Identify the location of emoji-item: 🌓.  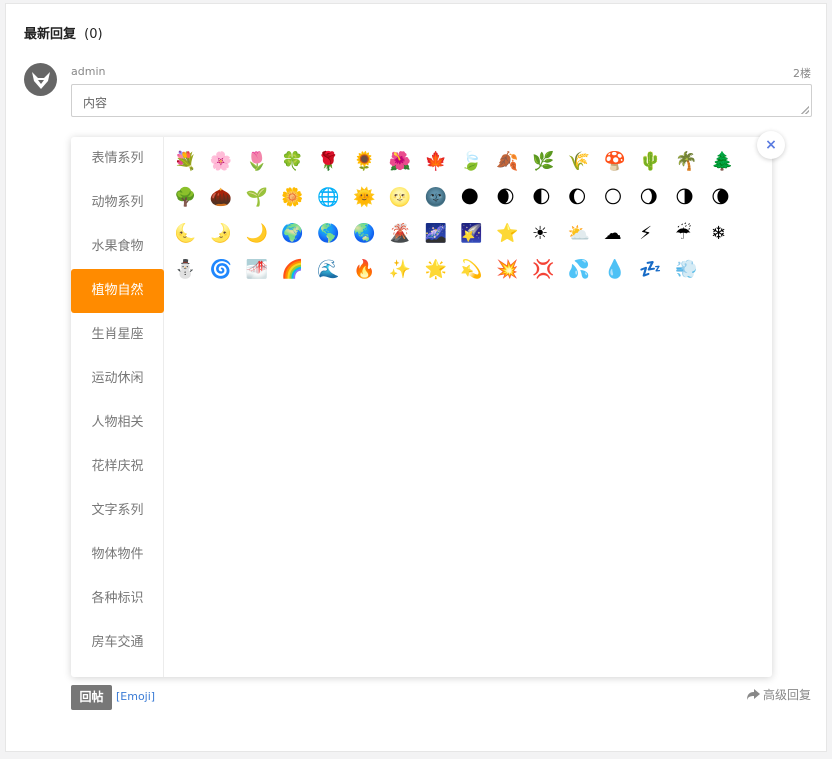
(550, 205).